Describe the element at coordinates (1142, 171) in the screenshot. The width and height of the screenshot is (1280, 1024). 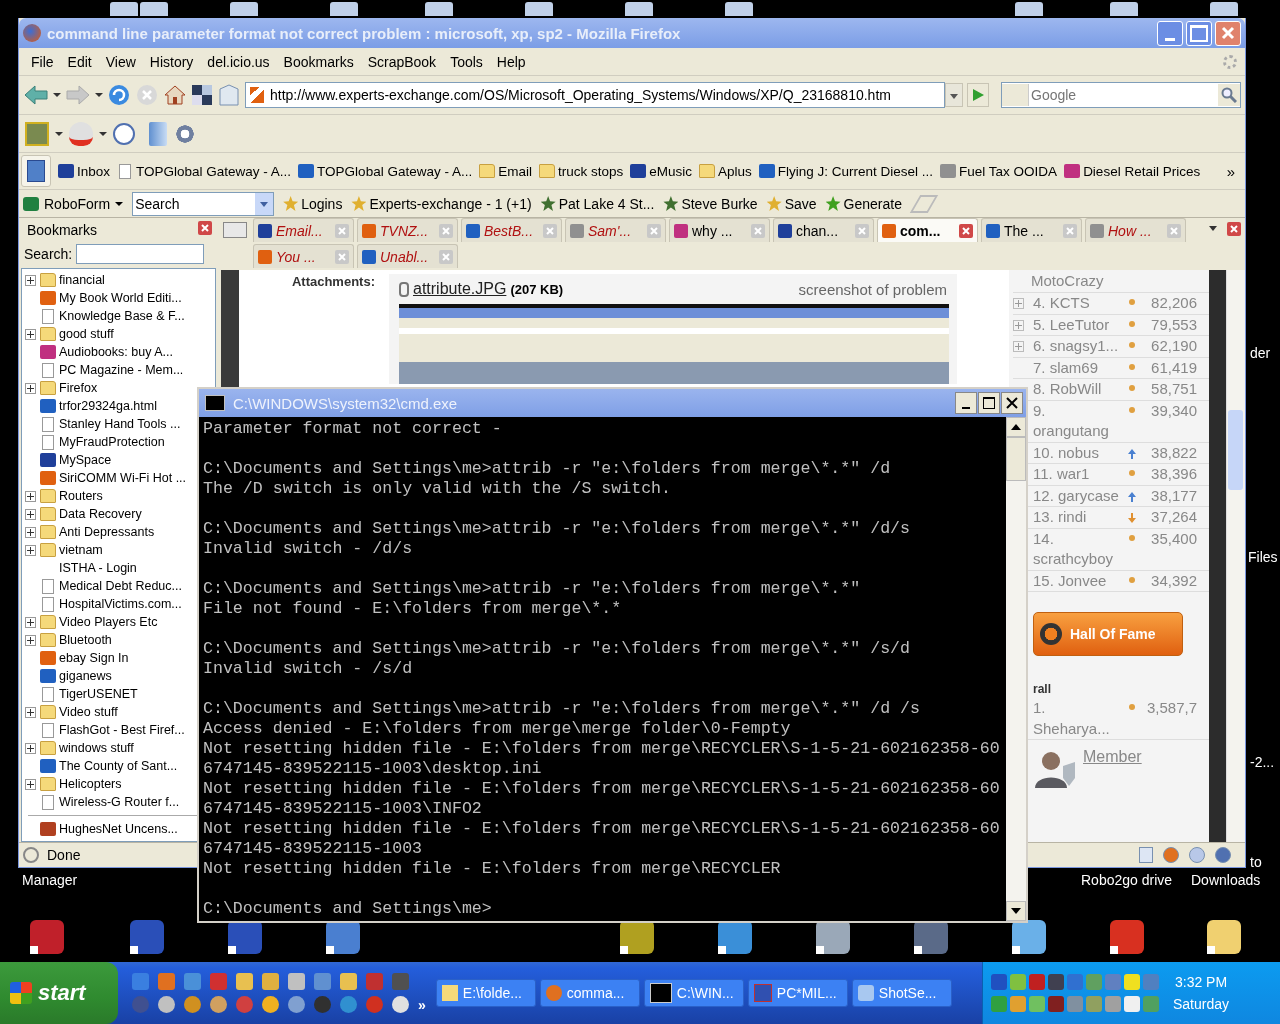
I see `bookmark-link: Diesel Retail Prices` at that location.